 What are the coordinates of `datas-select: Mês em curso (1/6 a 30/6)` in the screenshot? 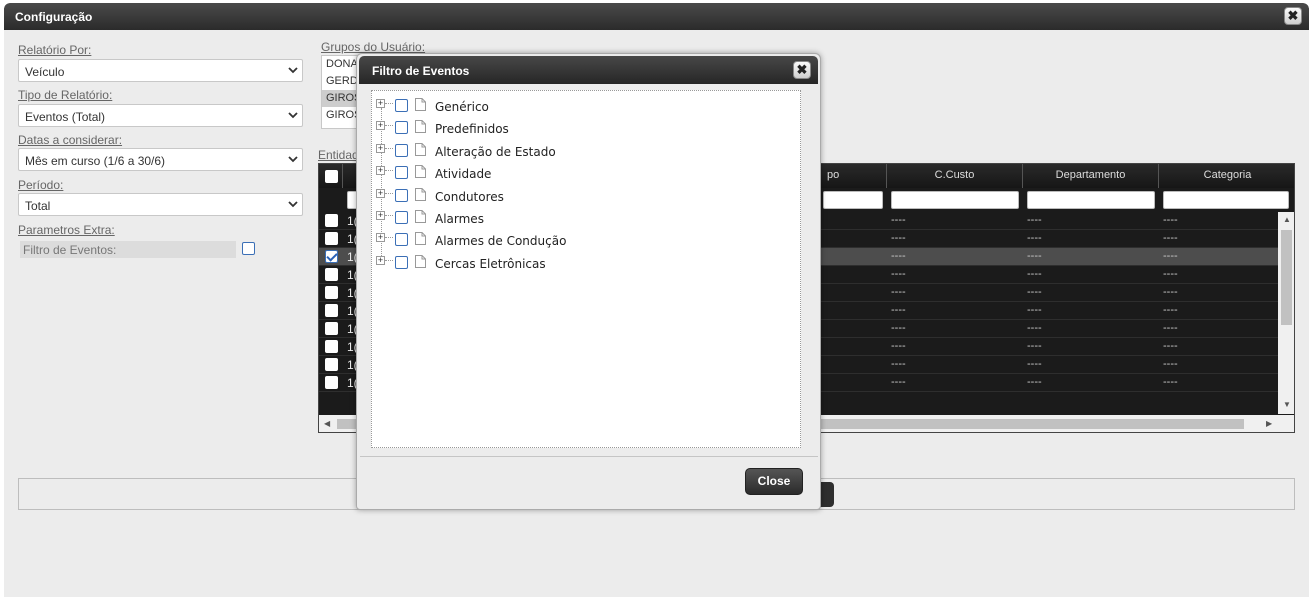 It's located at (160, 159).